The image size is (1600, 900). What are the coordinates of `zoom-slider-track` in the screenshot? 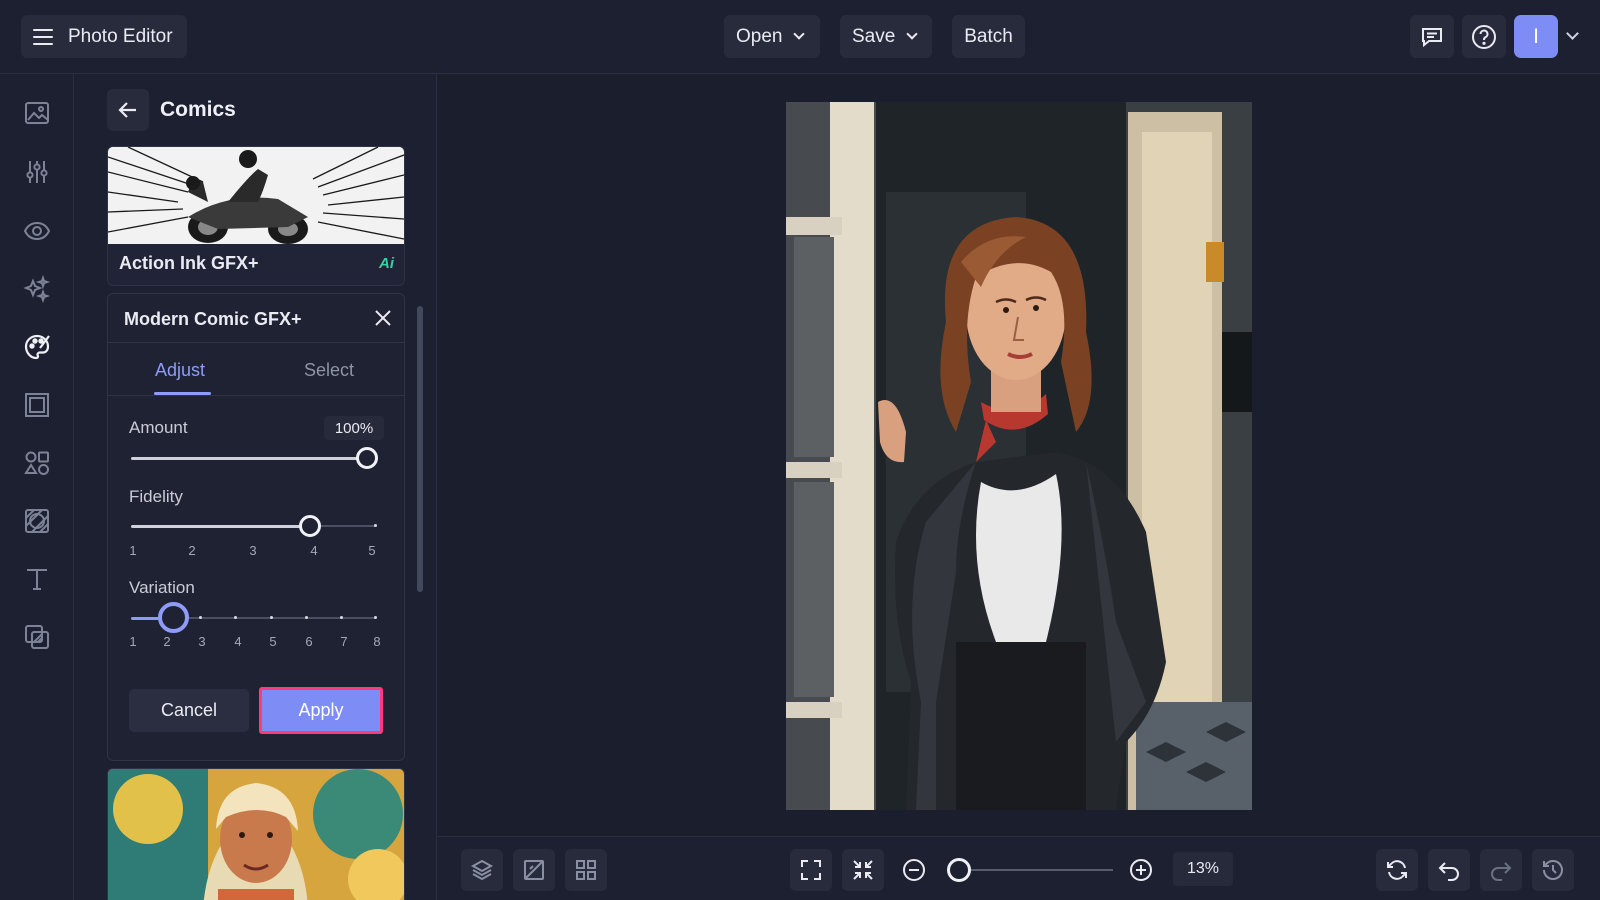 It's located at (1036, 870).